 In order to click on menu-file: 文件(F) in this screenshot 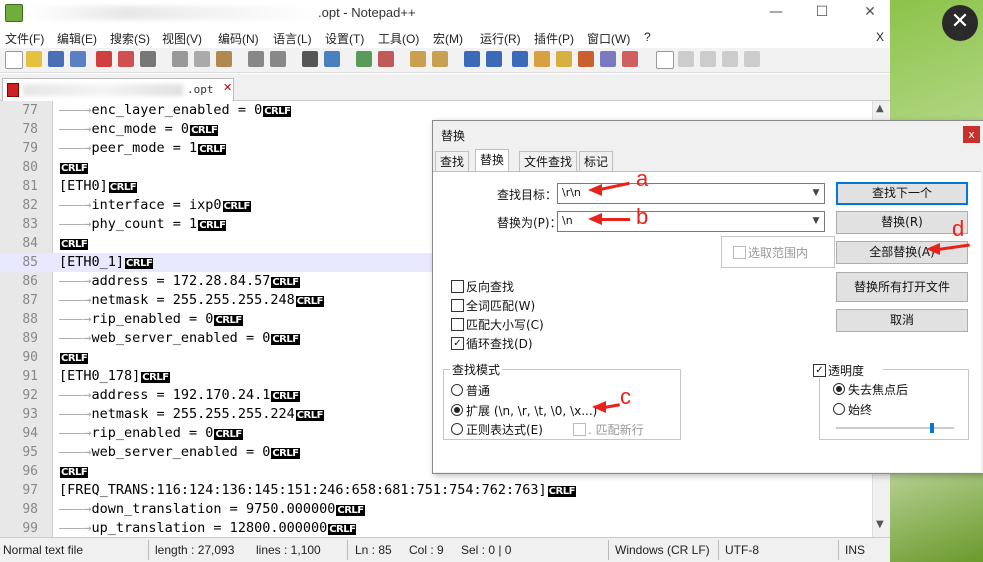, I will do `click(24, 38)`.